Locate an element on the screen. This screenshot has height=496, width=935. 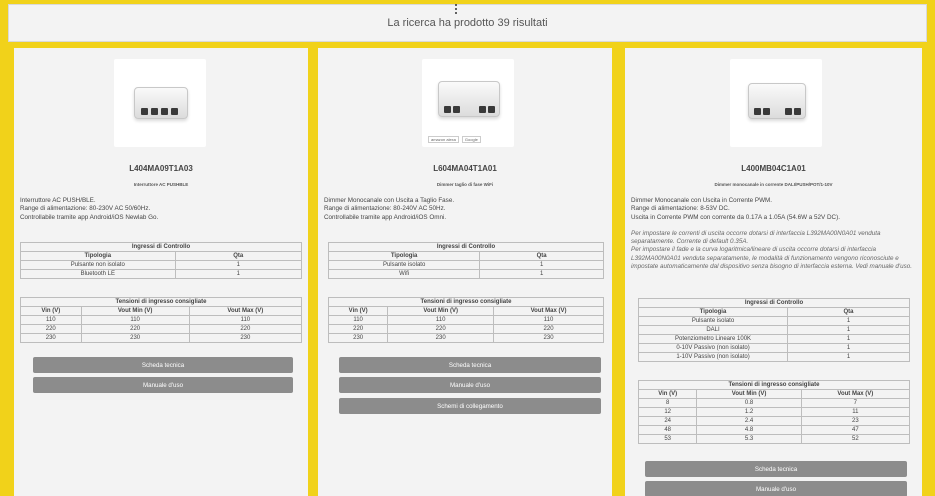
results-header: La ricerca ha prodotto 39 risultati is located at coordinates (467, 23).